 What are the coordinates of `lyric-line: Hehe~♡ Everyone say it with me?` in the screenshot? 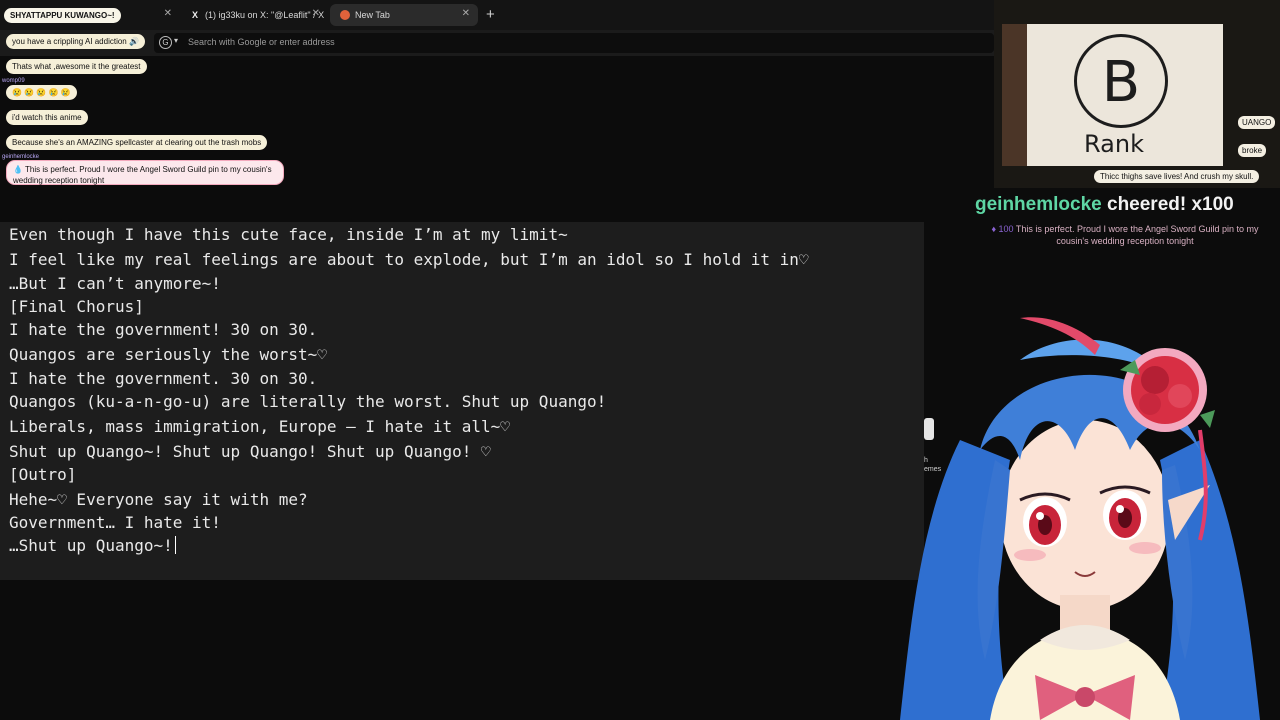 It's located at (158, 499).